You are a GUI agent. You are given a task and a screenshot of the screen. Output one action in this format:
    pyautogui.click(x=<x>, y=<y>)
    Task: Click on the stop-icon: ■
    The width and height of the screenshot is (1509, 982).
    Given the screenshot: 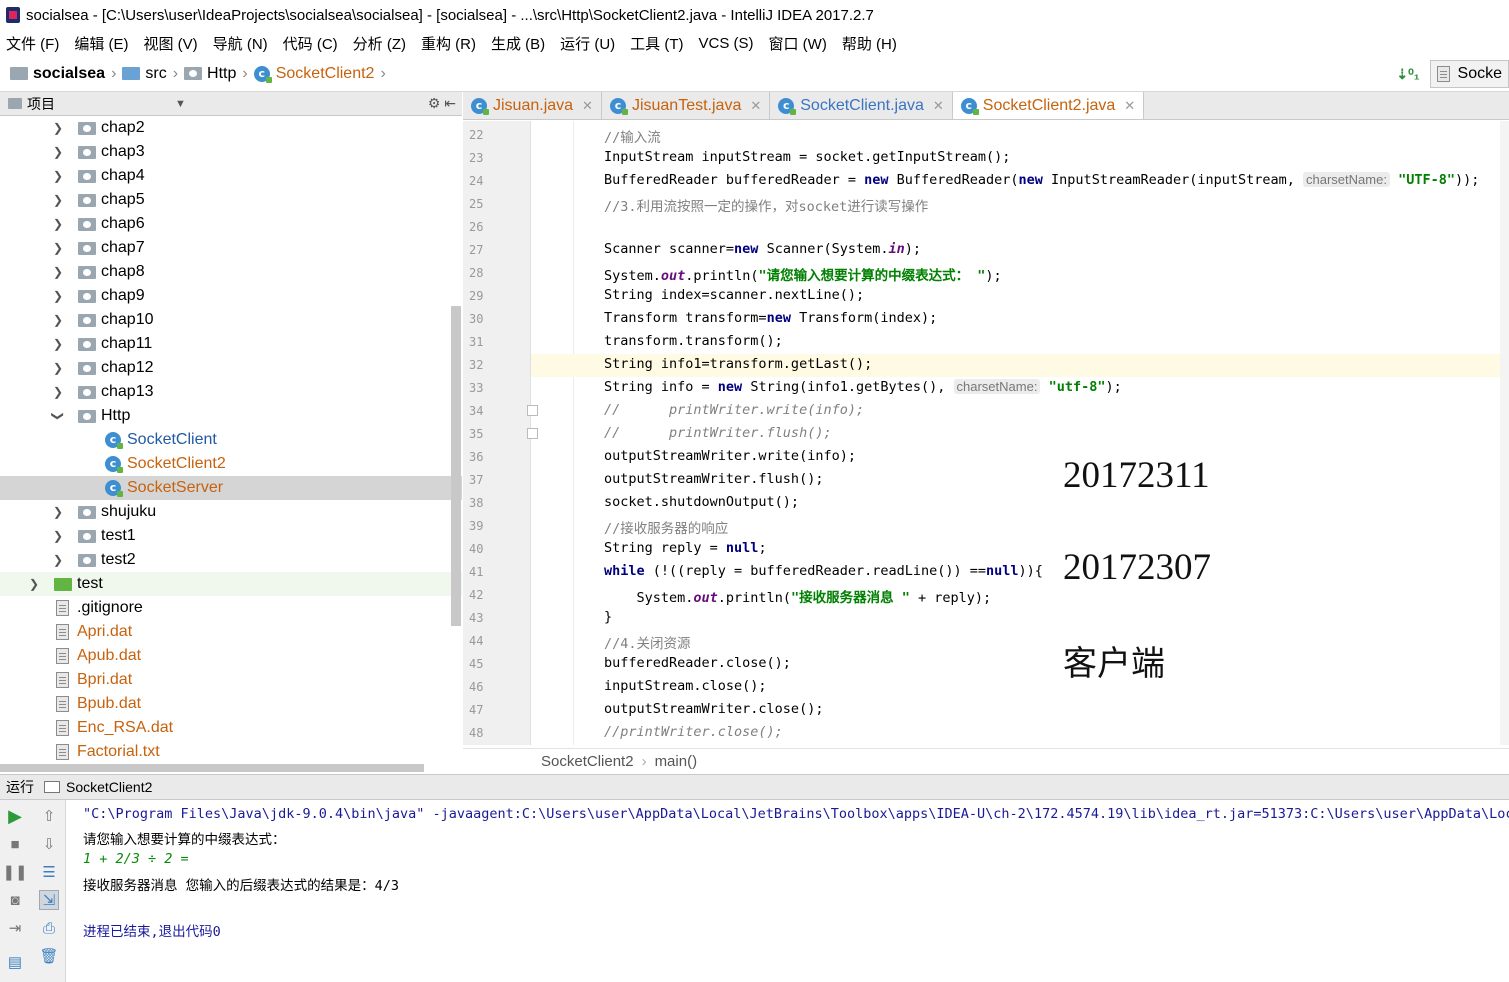 What is the action you would take?
    pyautogui.click(x=15, y=844)
    